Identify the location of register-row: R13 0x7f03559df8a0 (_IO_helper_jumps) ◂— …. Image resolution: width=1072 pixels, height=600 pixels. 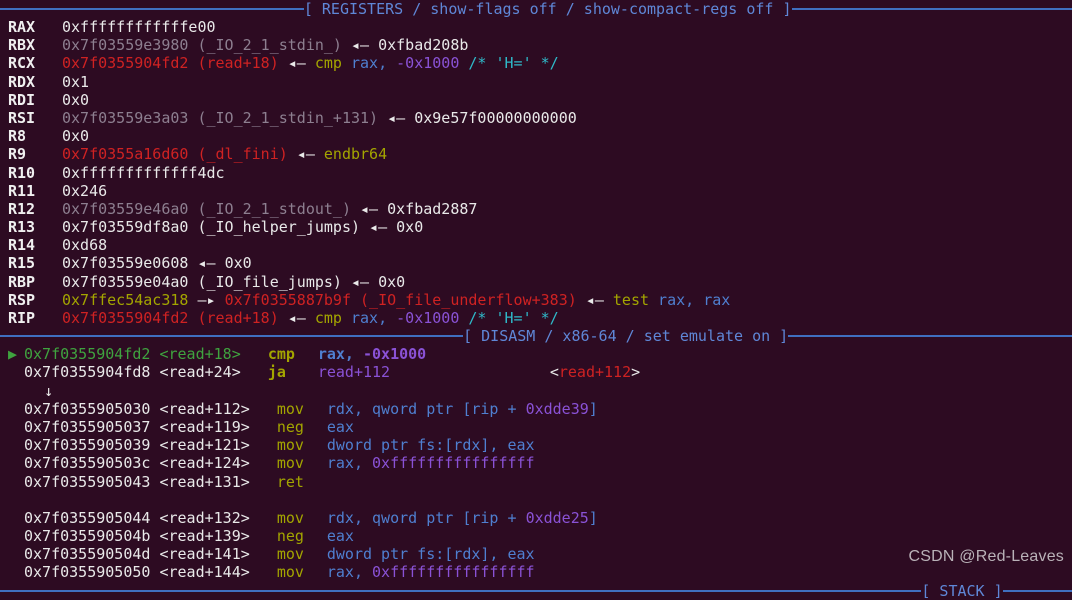
(536, 227).